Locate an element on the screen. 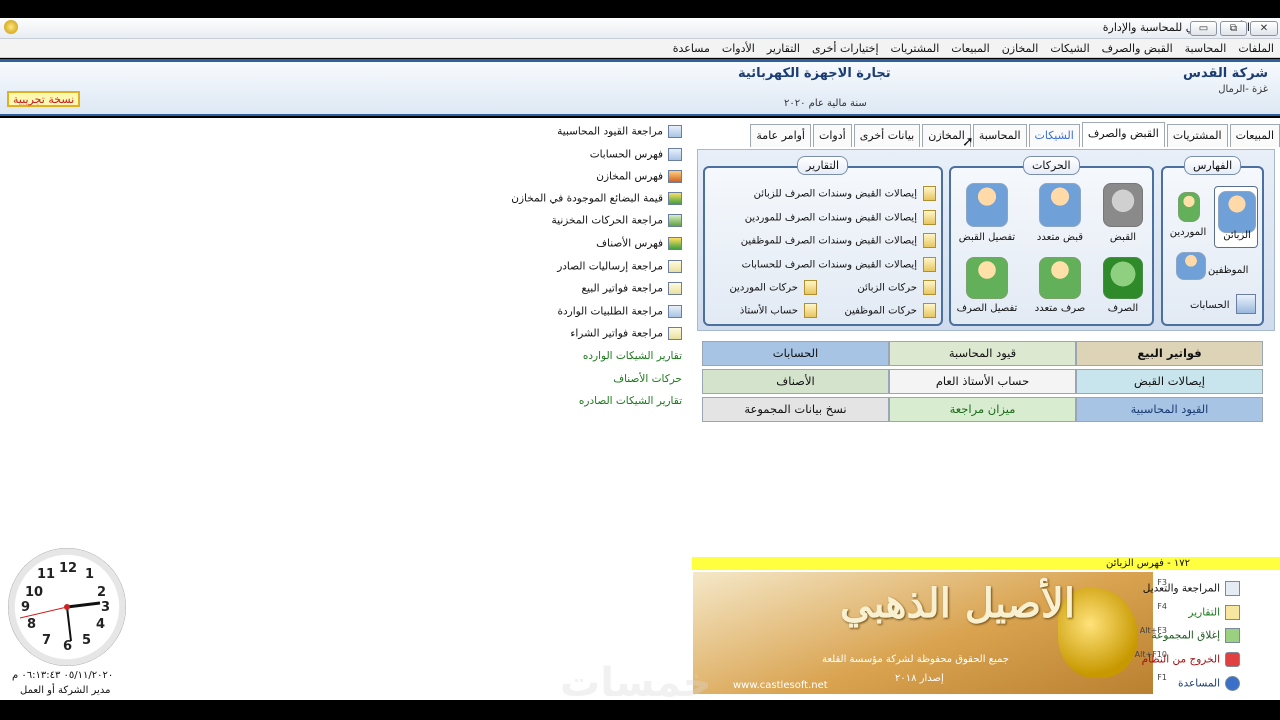  quick-items: الأصناف is located at coordinates (795, 381).